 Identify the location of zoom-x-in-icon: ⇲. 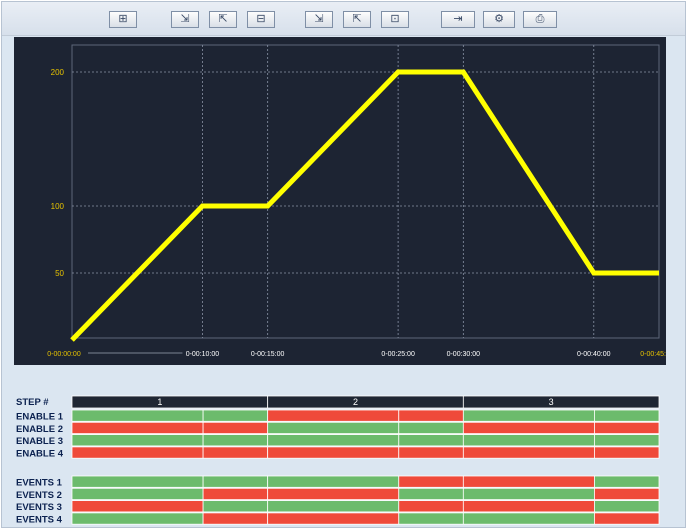
(184, 19).